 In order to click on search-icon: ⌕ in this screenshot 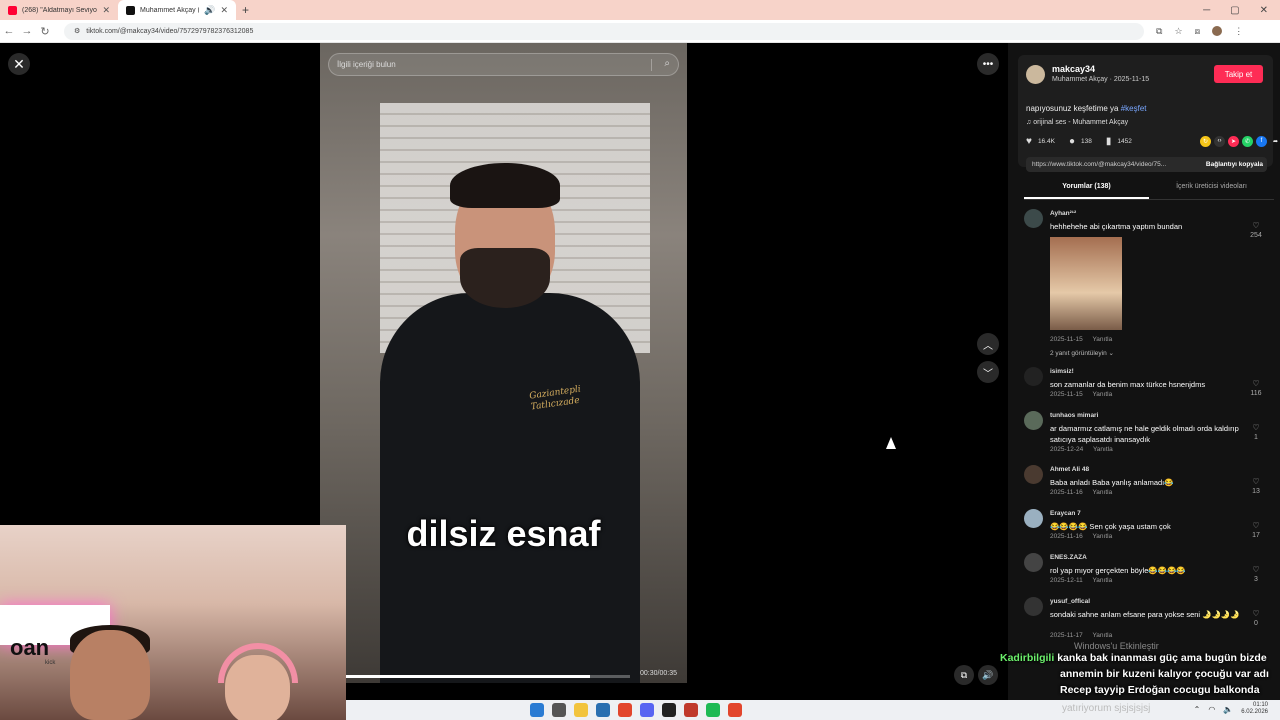, I will do `click(667, 63)`.